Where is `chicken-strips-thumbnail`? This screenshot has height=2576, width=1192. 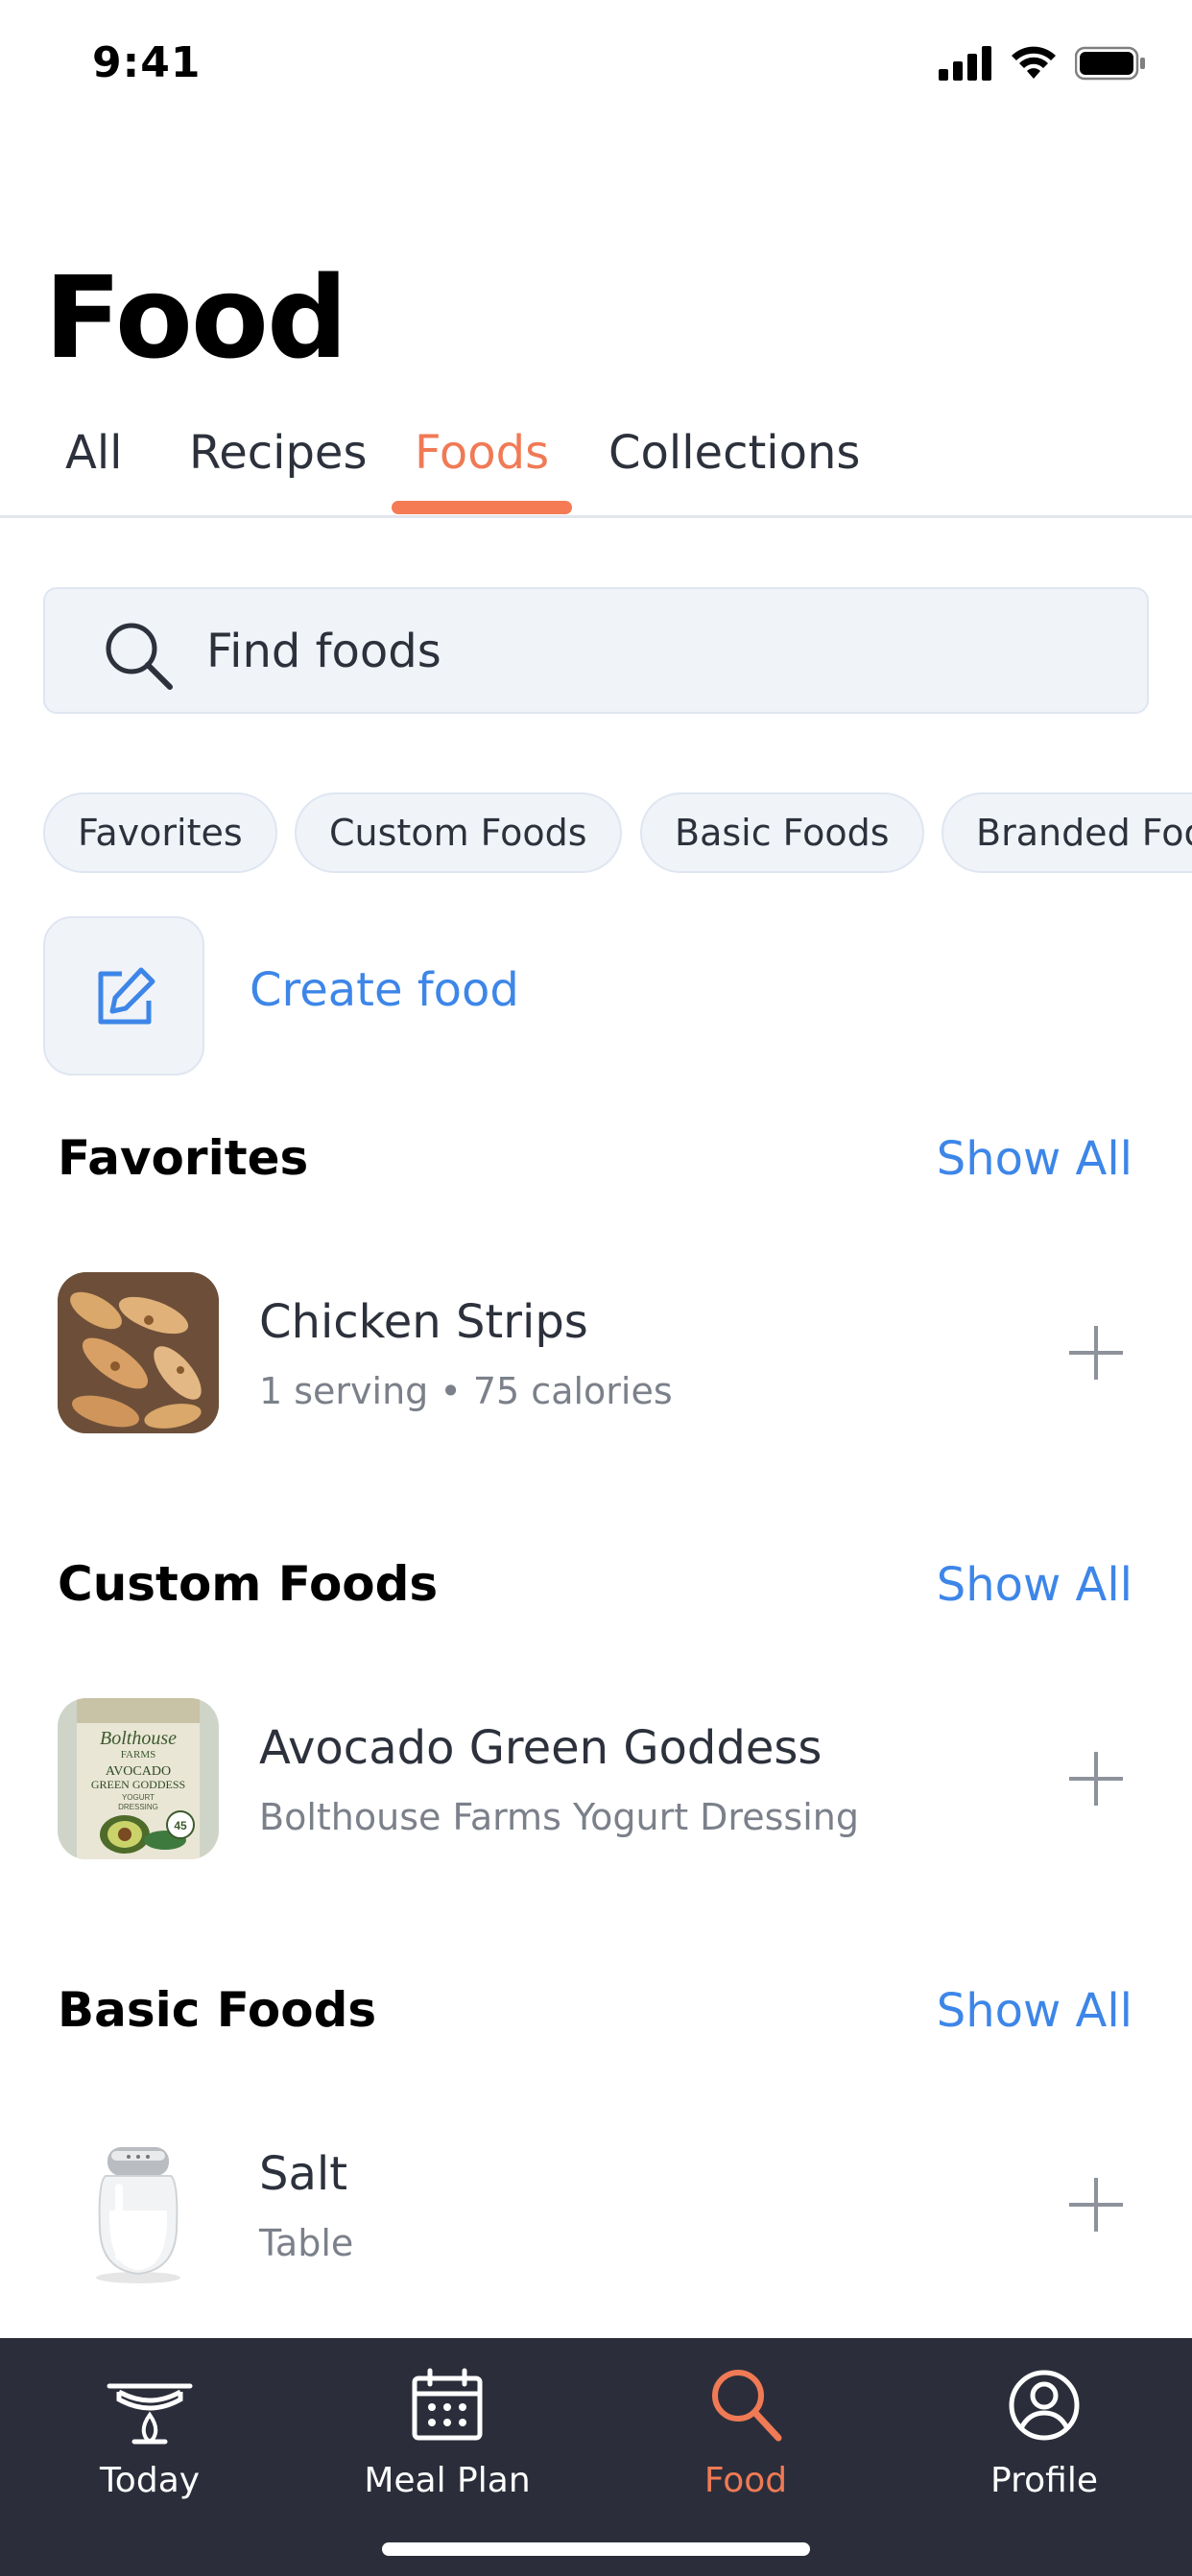
chicken-strips-thumbnail is located at coordinates (138, 1353).